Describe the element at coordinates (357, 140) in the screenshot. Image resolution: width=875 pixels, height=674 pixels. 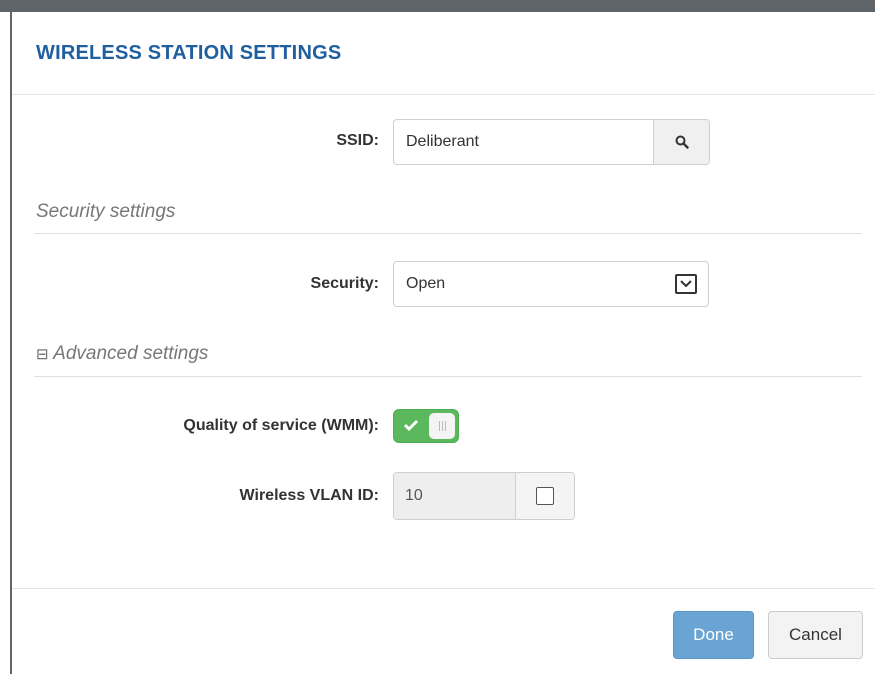
I see `ssid-label: SSID:` at that location.